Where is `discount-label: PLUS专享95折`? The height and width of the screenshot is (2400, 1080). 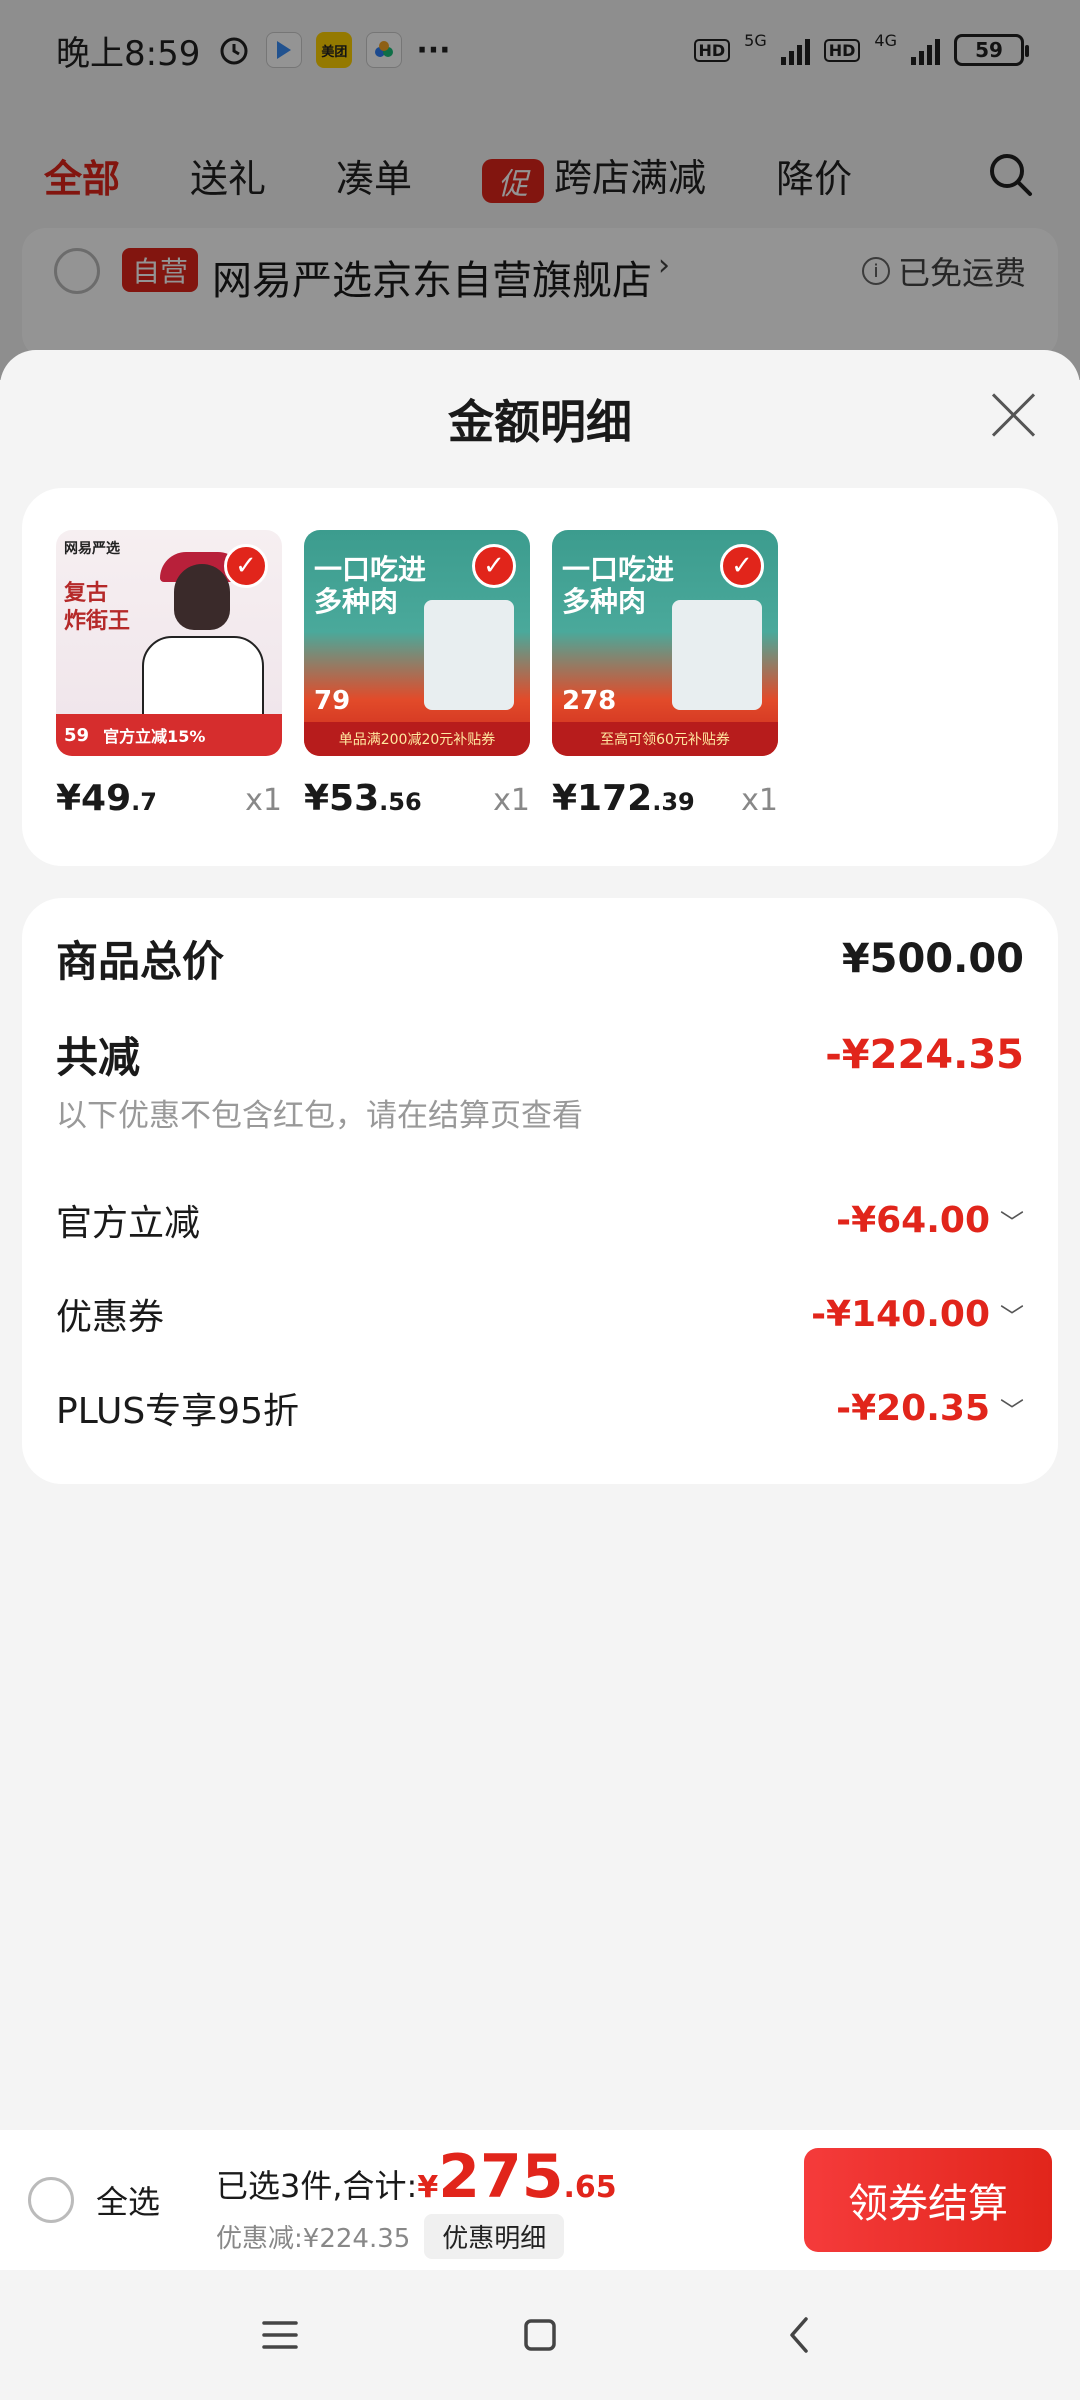 discount-label: PLUS专享95折 is located at coordinates (177, 1411).